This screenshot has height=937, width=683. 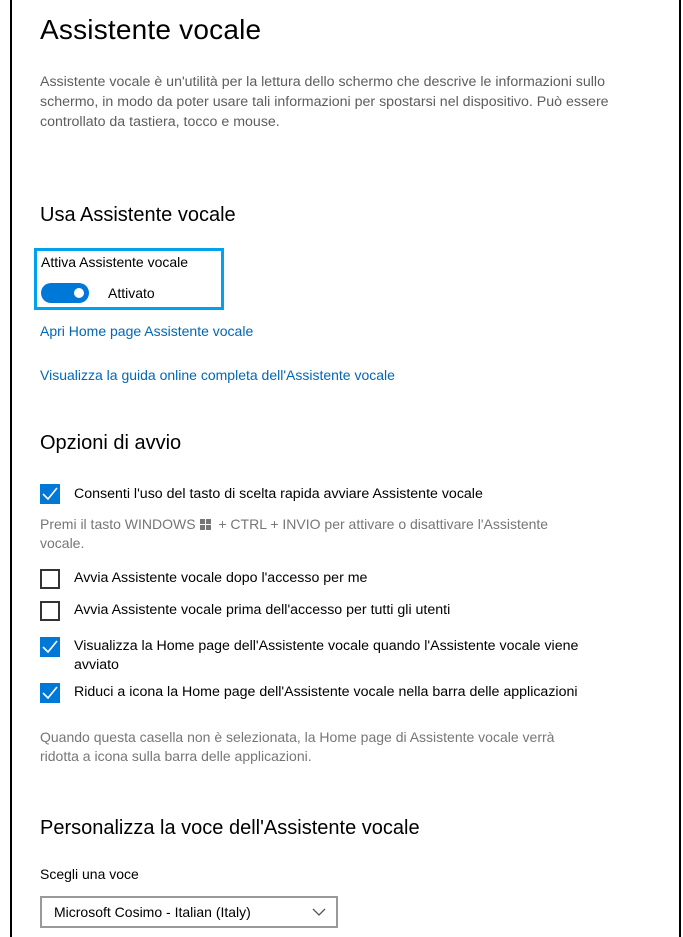 What do you see at coordinates (115, 262) in the screenshot?
I see `narrator-toggle-label: Attiva Assistente vocale` at bounding box center [115, 262].